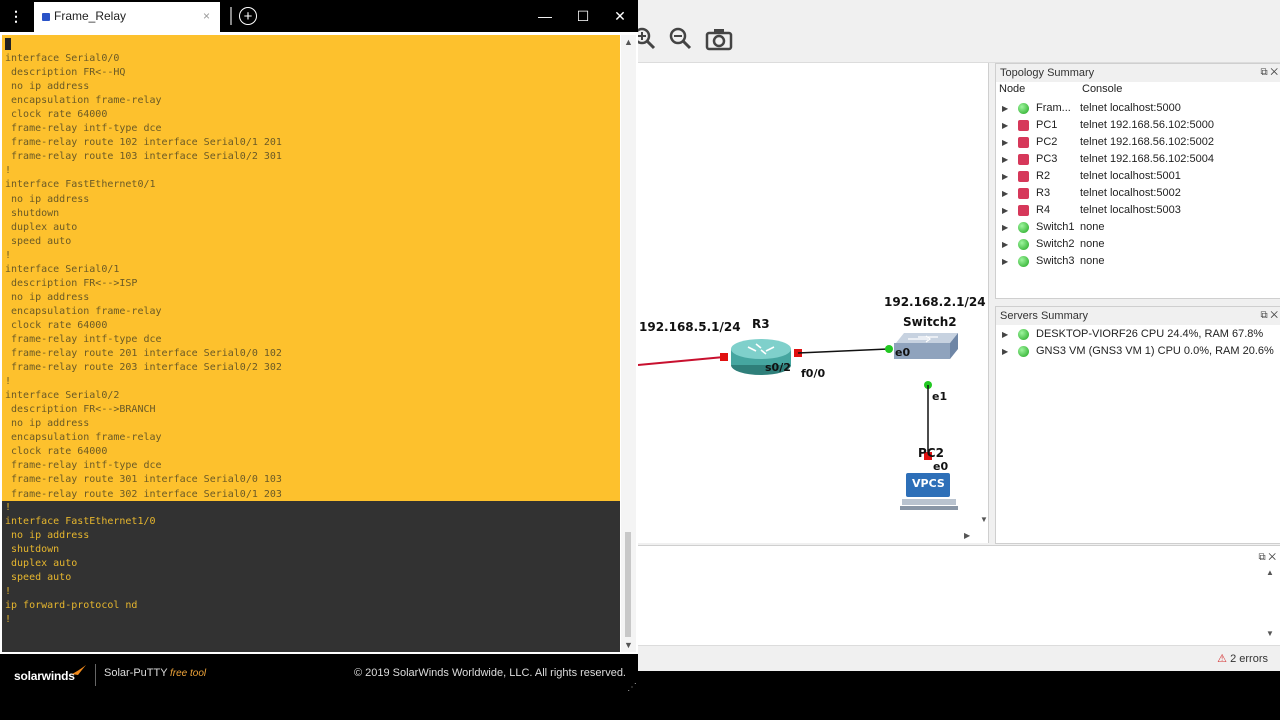 This screenshot has width=1280, height=720. Describe the element at coordinates (188, 673) in the screenshot. I see `free-tool-label: free tool` at that location.